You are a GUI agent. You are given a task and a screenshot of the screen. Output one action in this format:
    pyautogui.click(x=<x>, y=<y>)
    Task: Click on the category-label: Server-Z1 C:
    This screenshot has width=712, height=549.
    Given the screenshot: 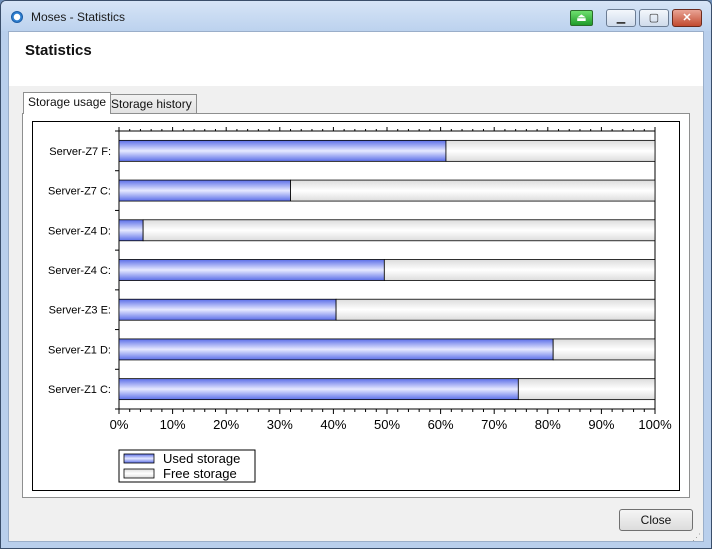 What is the action you would take?
    pyautogui.click(x=79, y=390)
    